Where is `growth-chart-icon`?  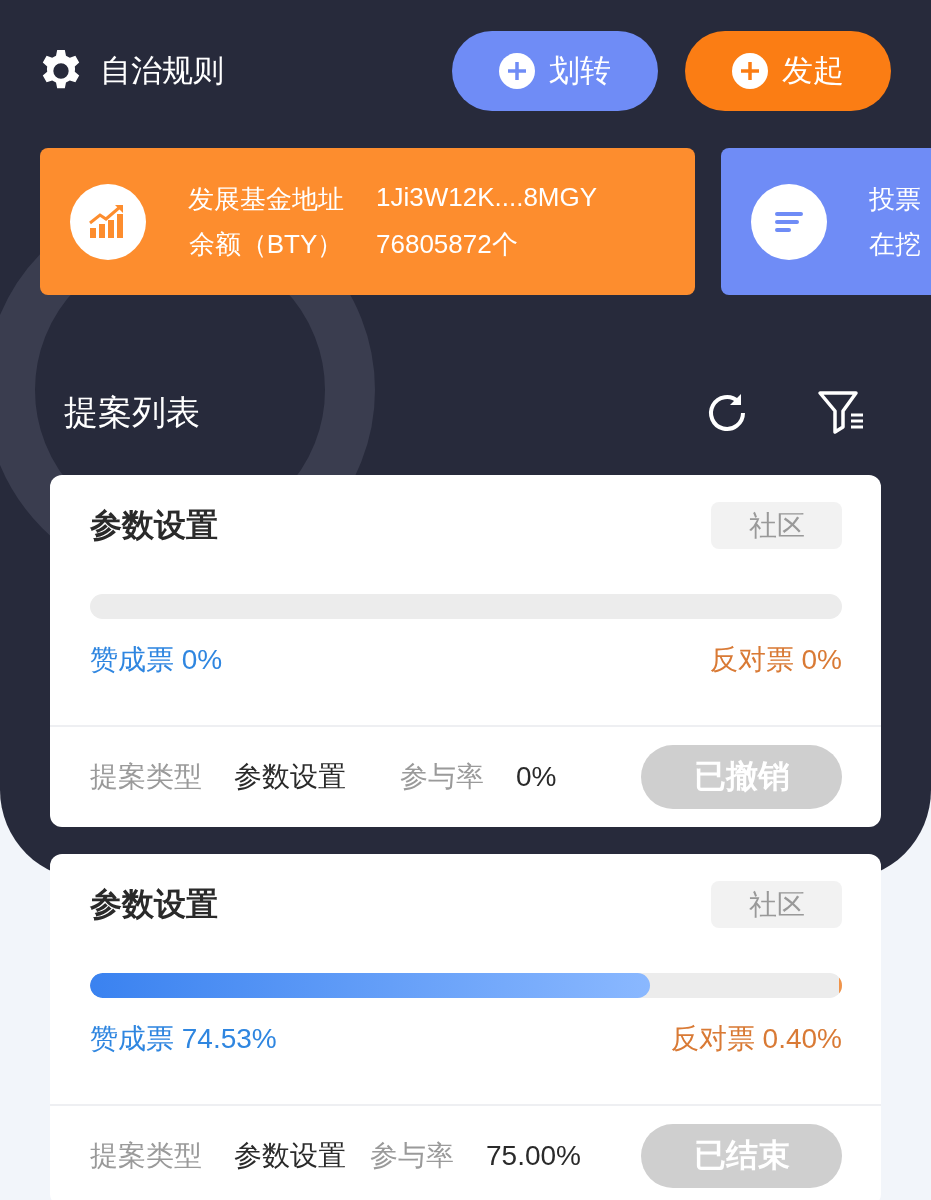
growth-chart-icon is located at coordinates (108, 221).